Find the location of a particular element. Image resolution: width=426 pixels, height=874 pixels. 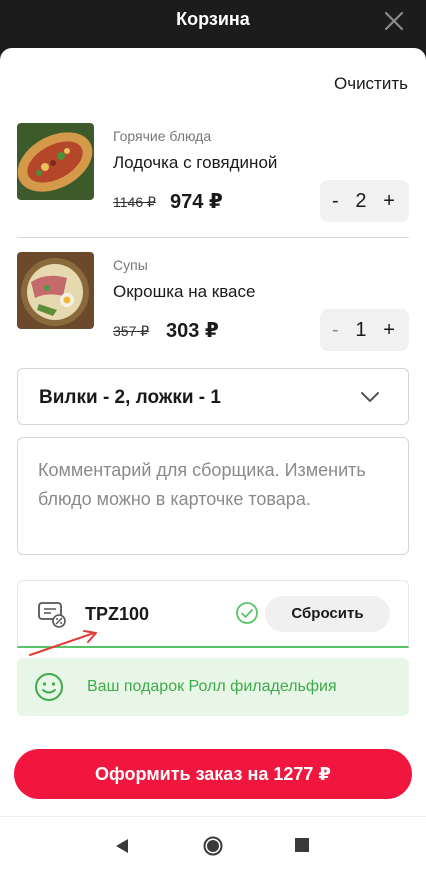

check-circle-icon is located at coordinates (247, 613).